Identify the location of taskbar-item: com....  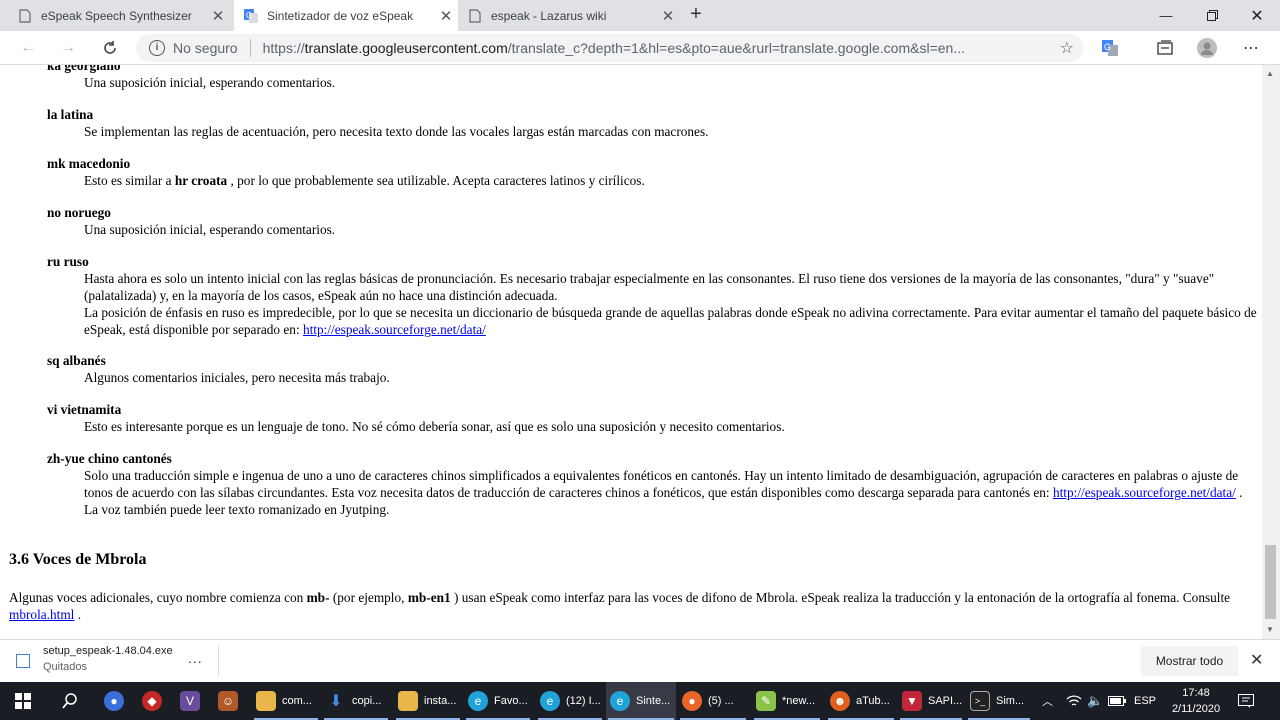
(286, 701).